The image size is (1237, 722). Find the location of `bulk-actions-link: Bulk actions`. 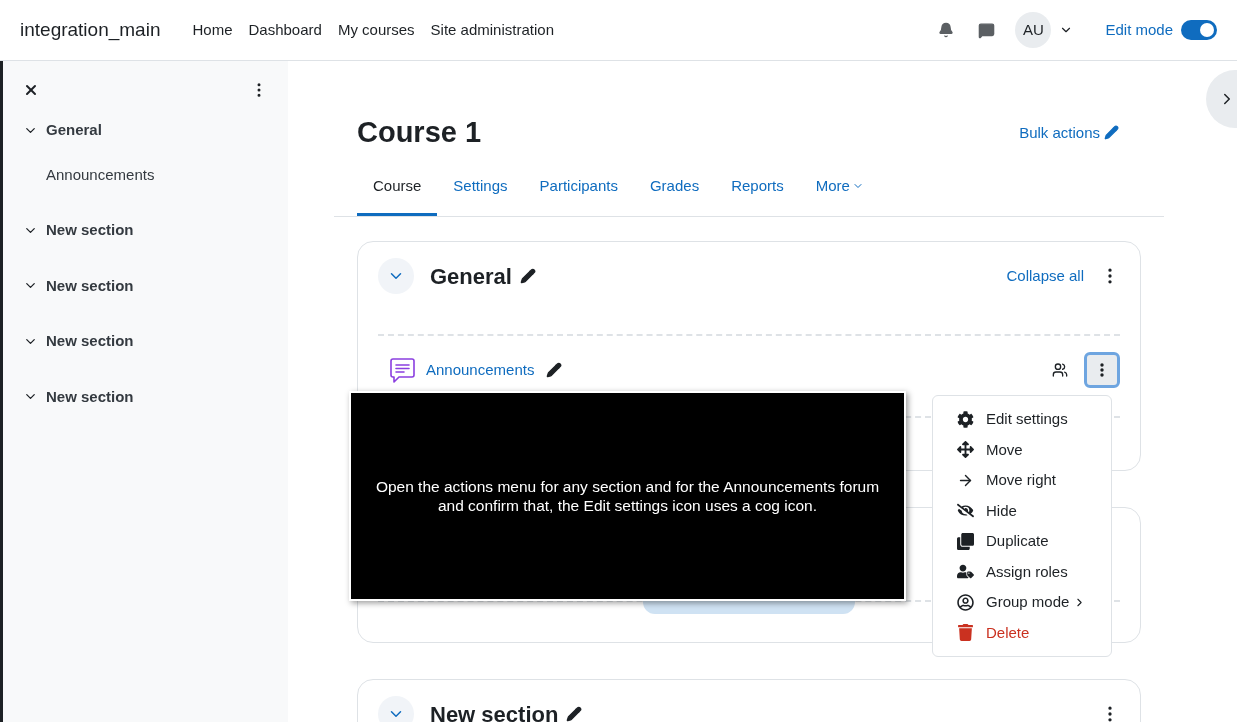

bulk-actions-link: Bulk actions is located at coordinates (1069, 132).